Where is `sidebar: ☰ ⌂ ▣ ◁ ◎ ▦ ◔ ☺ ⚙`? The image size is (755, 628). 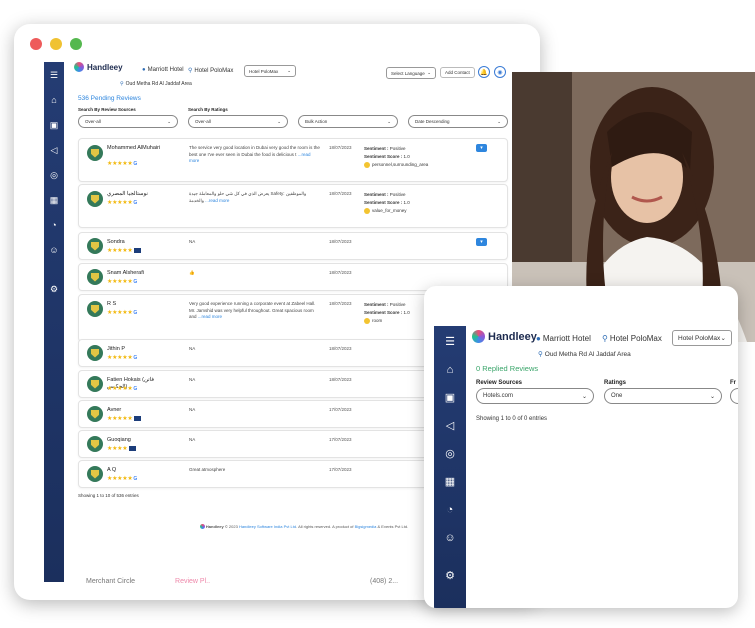 sidebar: ☰ ⌂ ▣ ◁ ◎ ▦ ◔ ☺ ⚙ is located at coordinates (450, 467).